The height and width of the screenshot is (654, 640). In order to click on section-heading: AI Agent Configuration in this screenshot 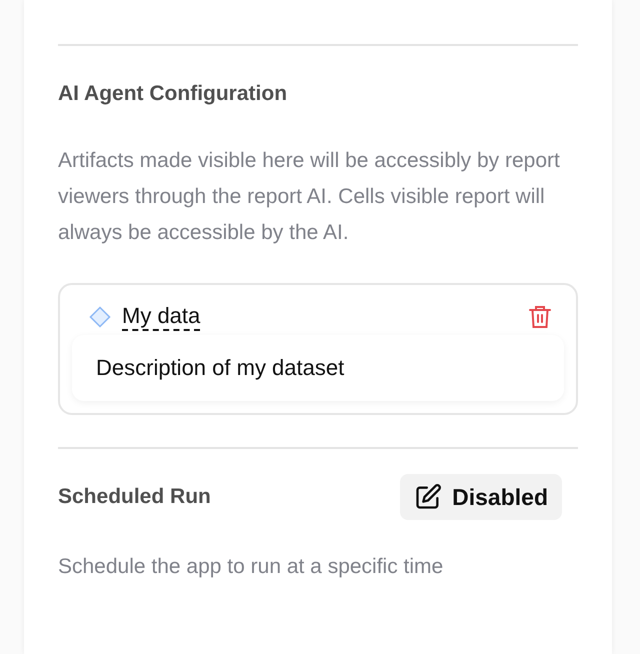, I will do `click(173, 94)`.